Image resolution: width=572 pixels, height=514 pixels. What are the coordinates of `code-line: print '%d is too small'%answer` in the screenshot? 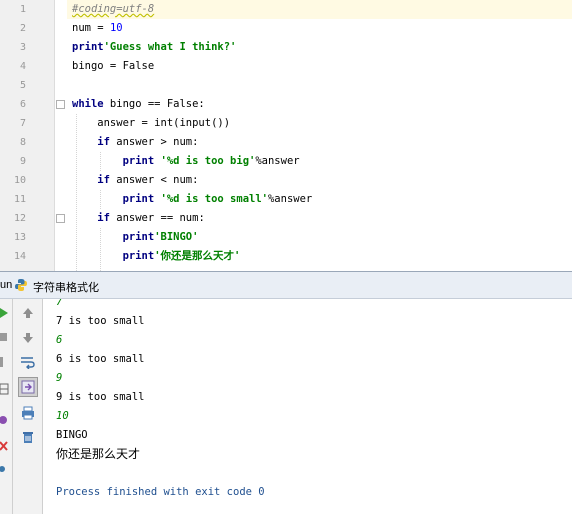 It's located at (192, 199).